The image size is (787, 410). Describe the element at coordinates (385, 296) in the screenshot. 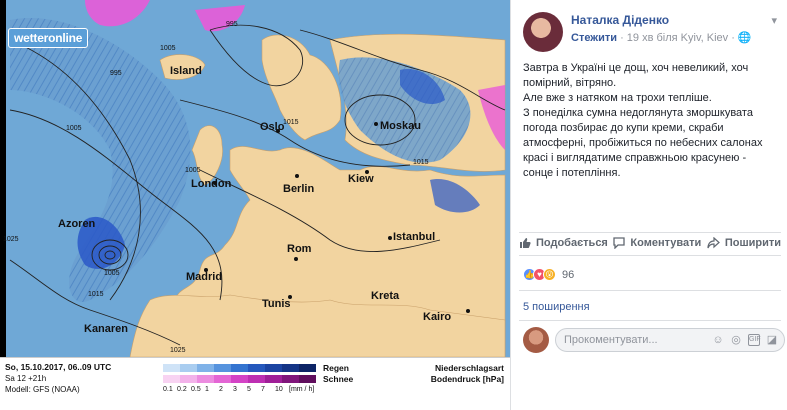

I see `city-label: Kreta` at that location.